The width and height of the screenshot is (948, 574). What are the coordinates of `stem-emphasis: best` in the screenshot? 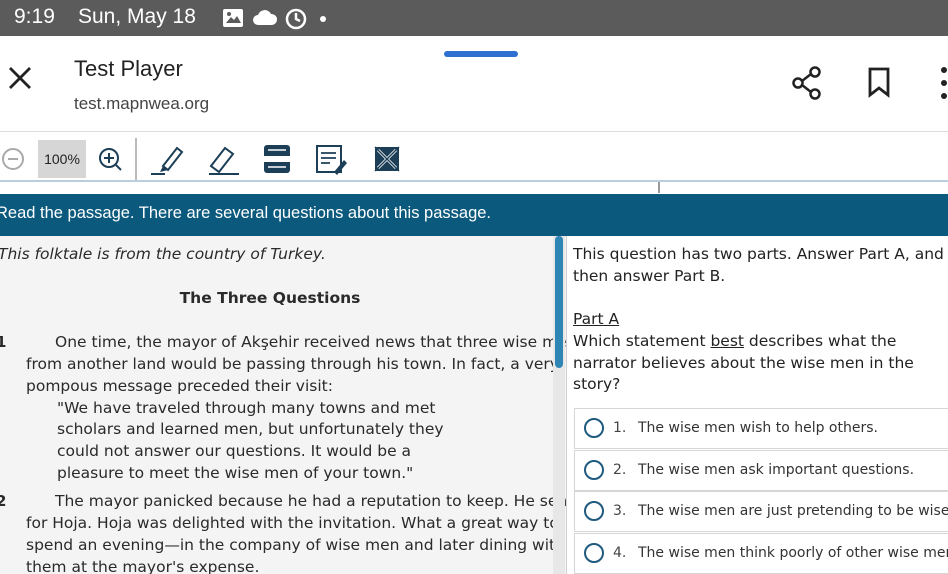 It's located at (727, 341).